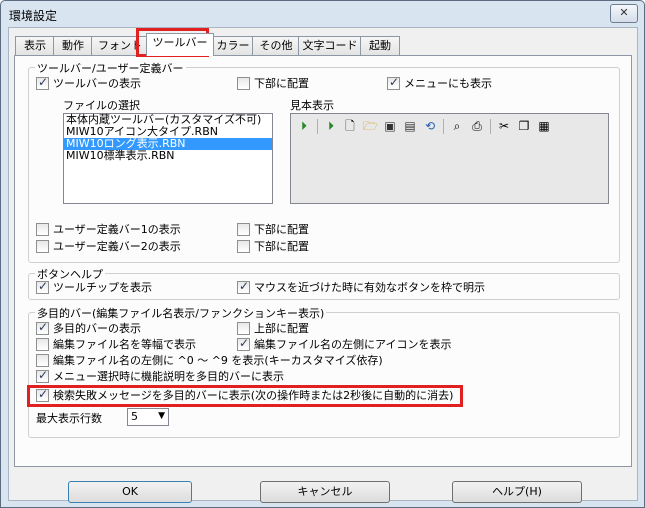 This screenshot has height=508, width=645. What do you see at coordinates (325, 492) in the screenshot?
I see `cancel-button: キャンセル` at bounding box center [325, 492].